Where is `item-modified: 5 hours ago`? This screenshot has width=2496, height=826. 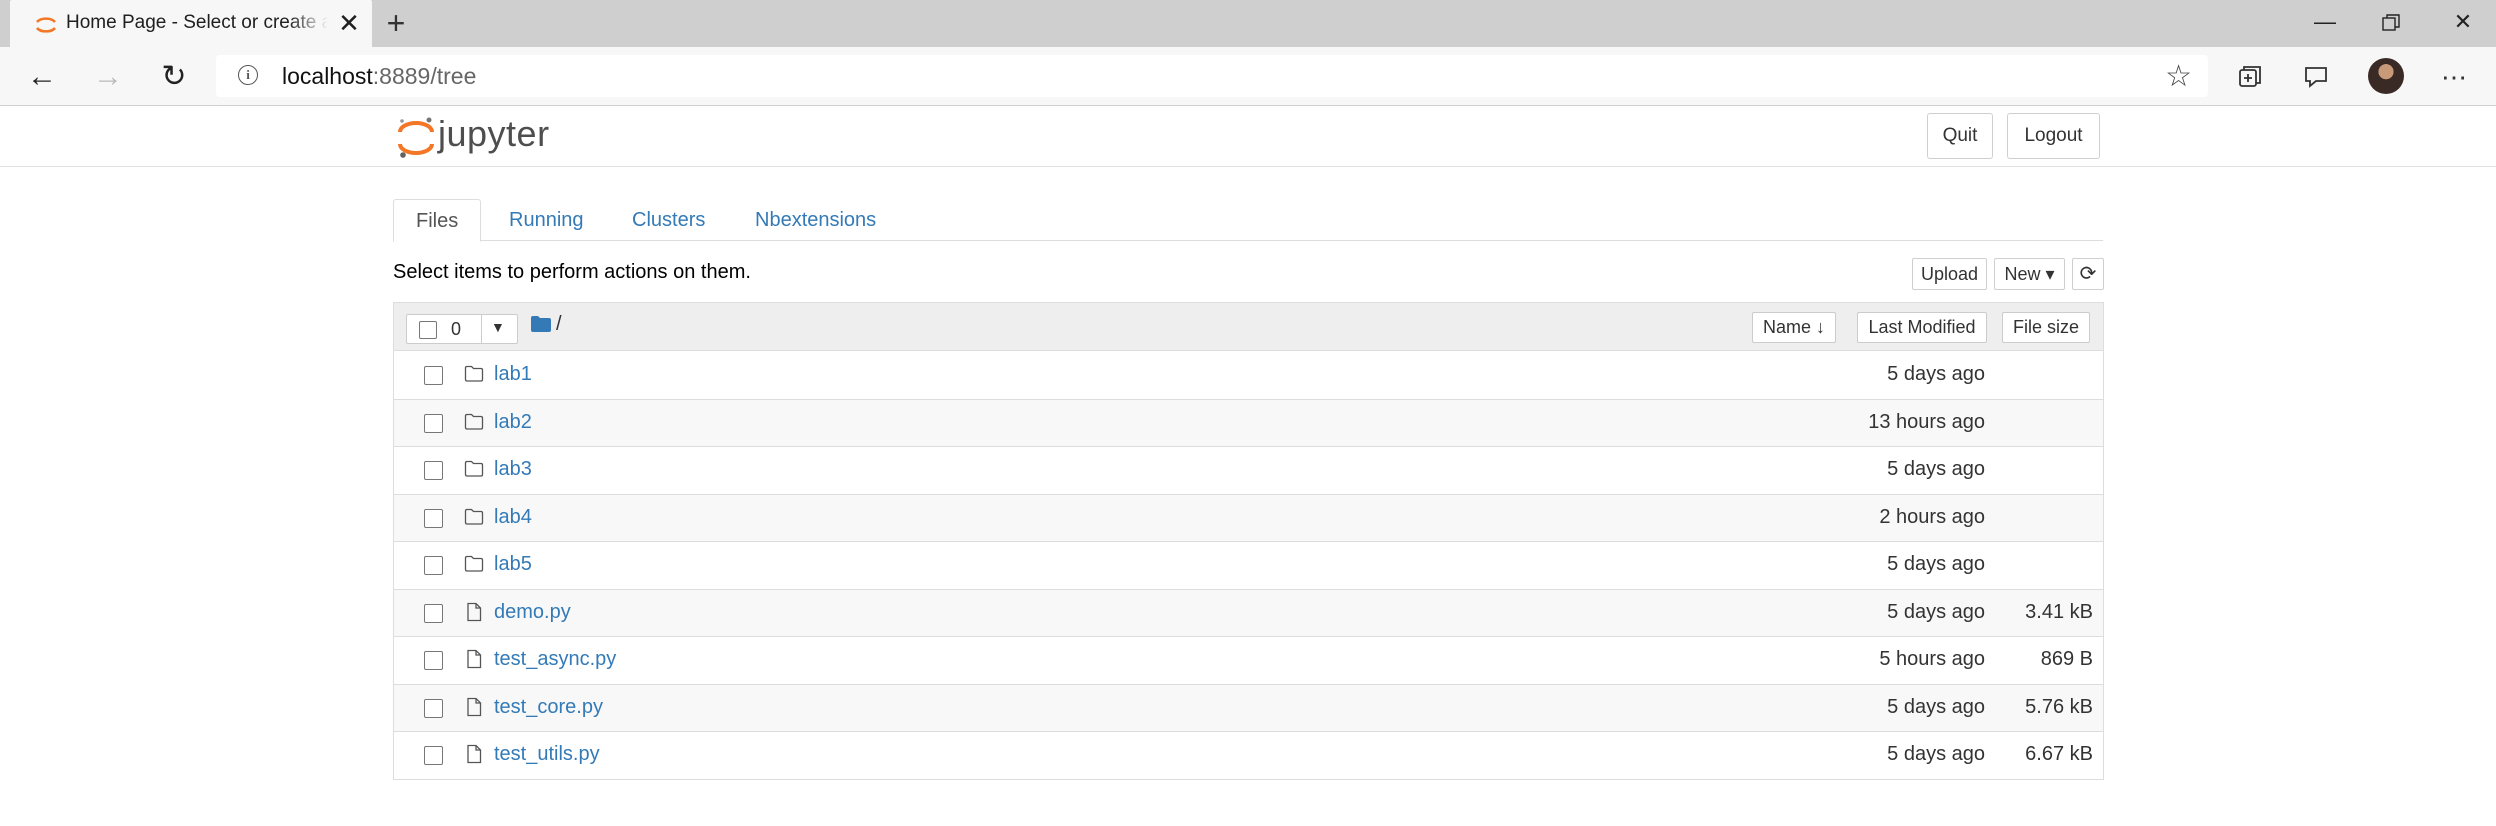
item-modified: 5 hours ago is located at coordinates (1932, 659).